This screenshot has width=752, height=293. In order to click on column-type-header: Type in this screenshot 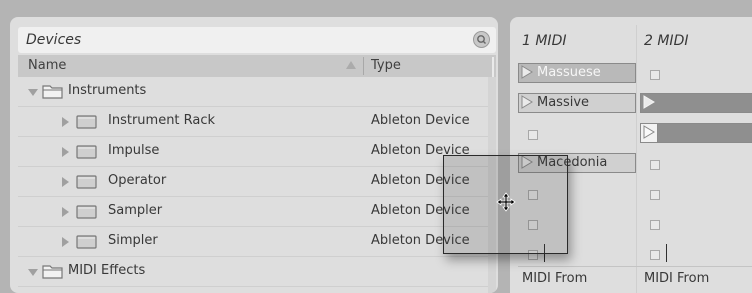, I will do `click(386, 65)`.